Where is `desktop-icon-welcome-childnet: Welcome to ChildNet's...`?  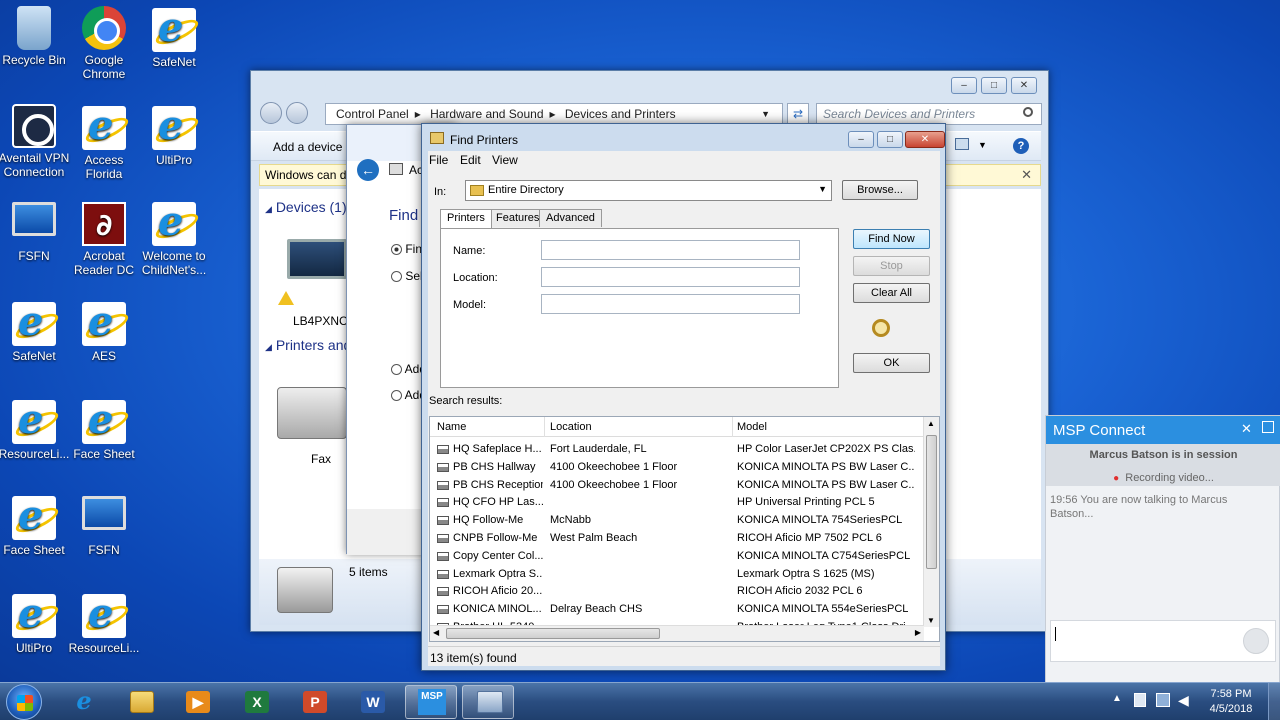
desktop-icon-welcome-childnet: Welcome to ChildNet's... is located at coordinates (174, 237).